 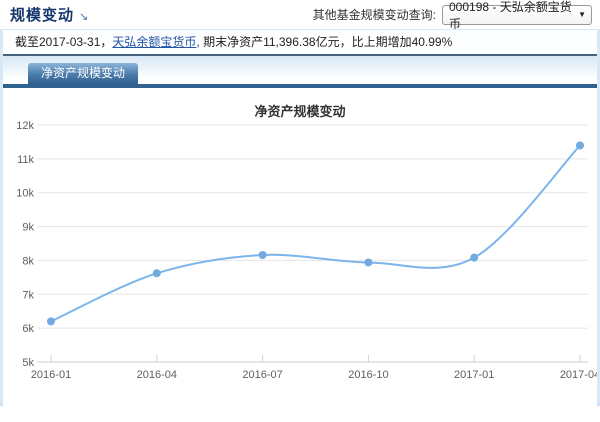 I want to click on summary-detail-text: , 期末净资产11,396.38亿元，比上期增加40.99%, so click(x=324, y=42).